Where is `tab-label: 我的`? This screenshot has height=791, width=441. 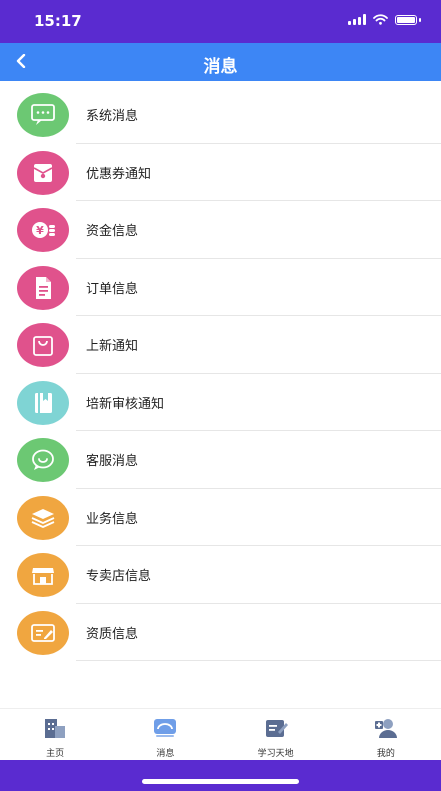 tab-label: 我的 is located at coordinates (385, 754).